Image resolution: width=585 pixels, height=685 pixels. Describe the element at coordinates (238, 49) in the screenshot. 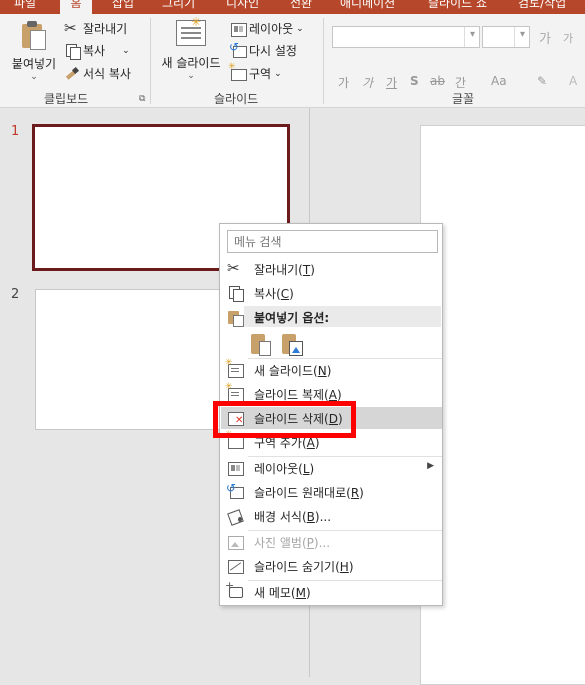

I see `reset-icon` at that location.